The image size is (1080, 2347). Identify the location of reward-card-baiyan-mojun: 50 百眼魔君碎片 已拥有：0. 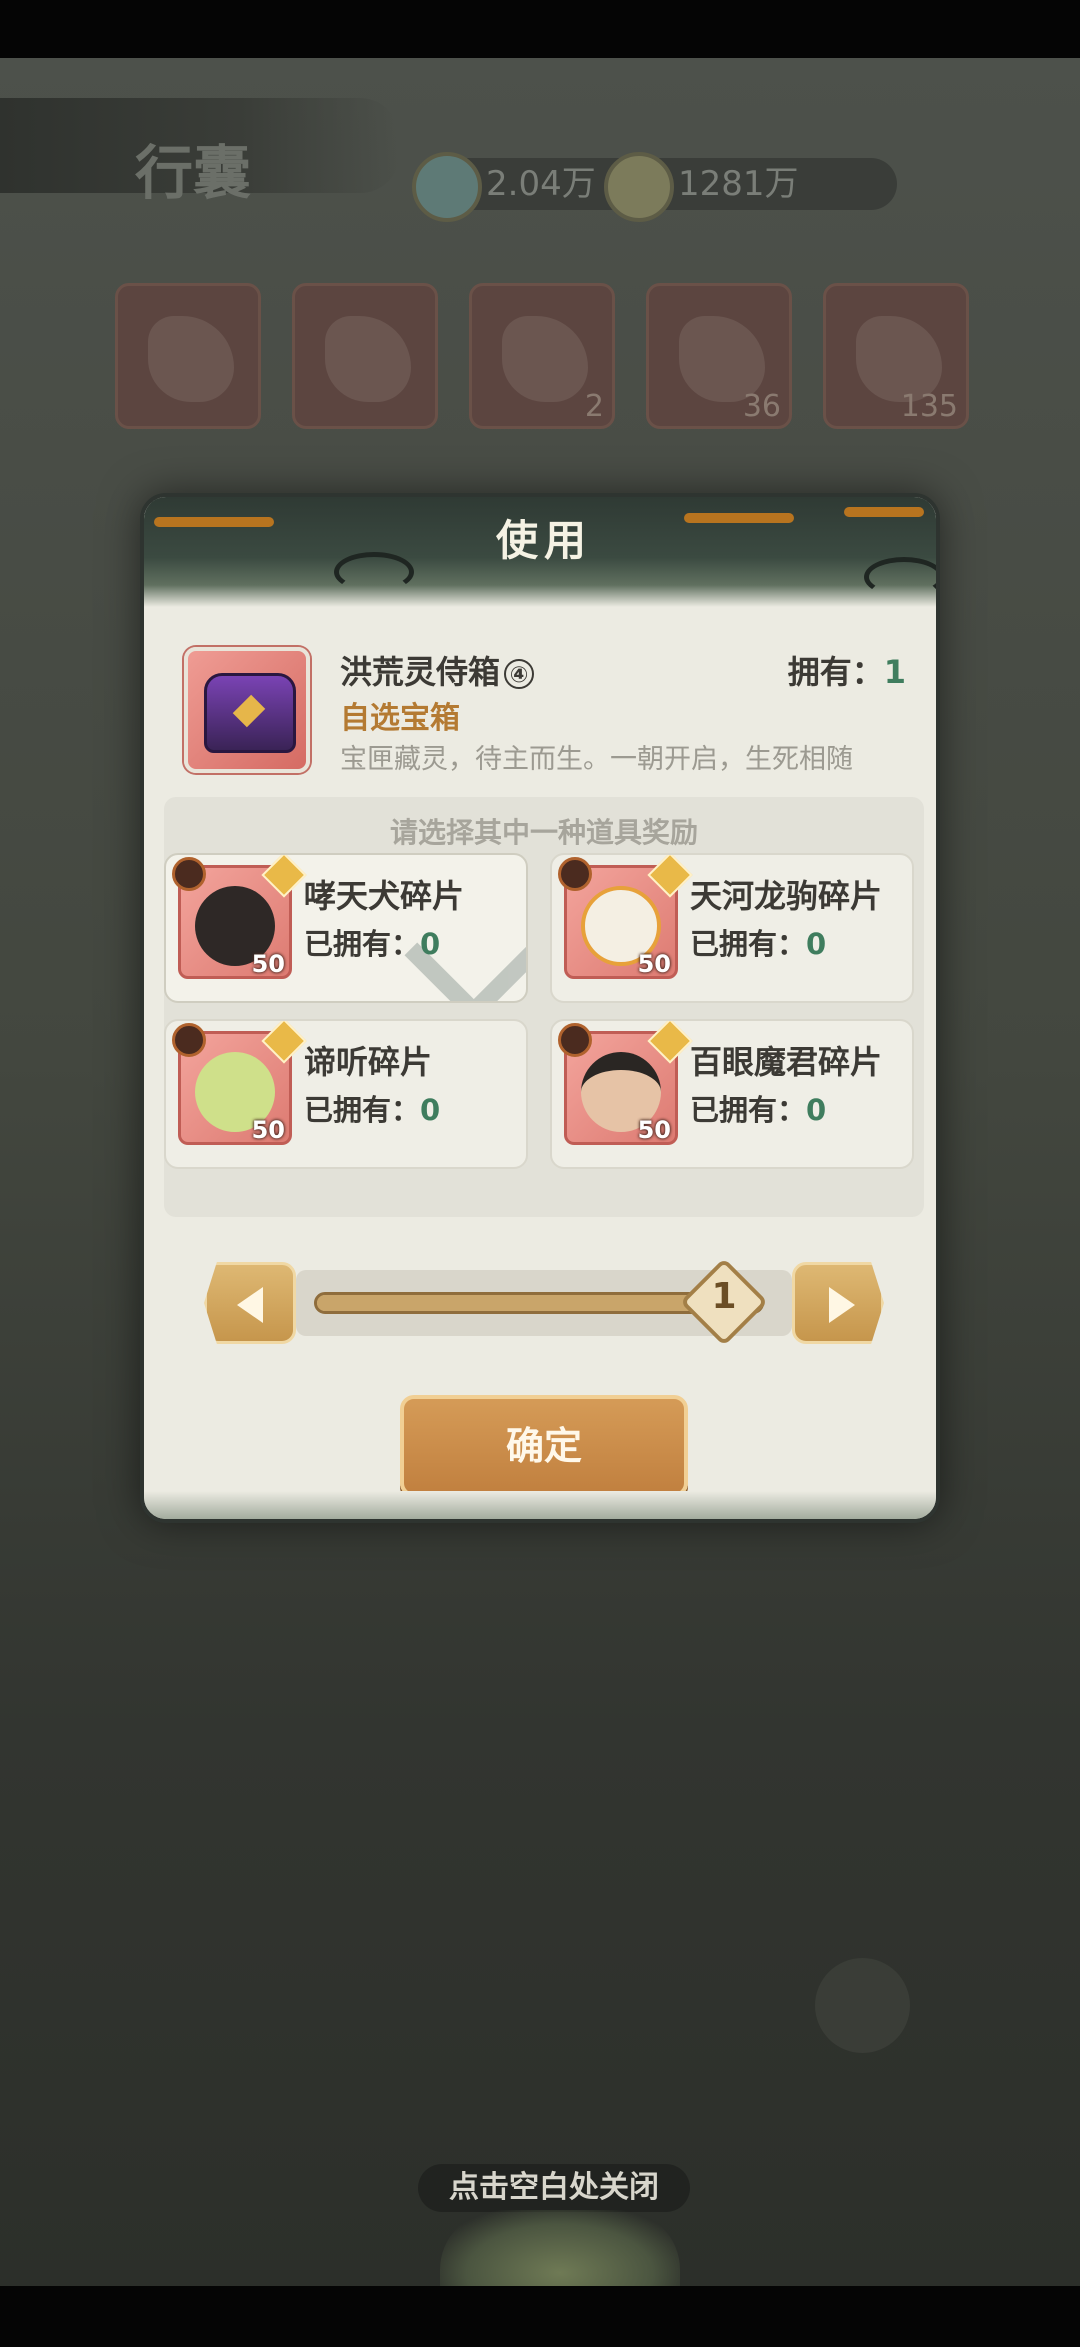
(732, 1094).